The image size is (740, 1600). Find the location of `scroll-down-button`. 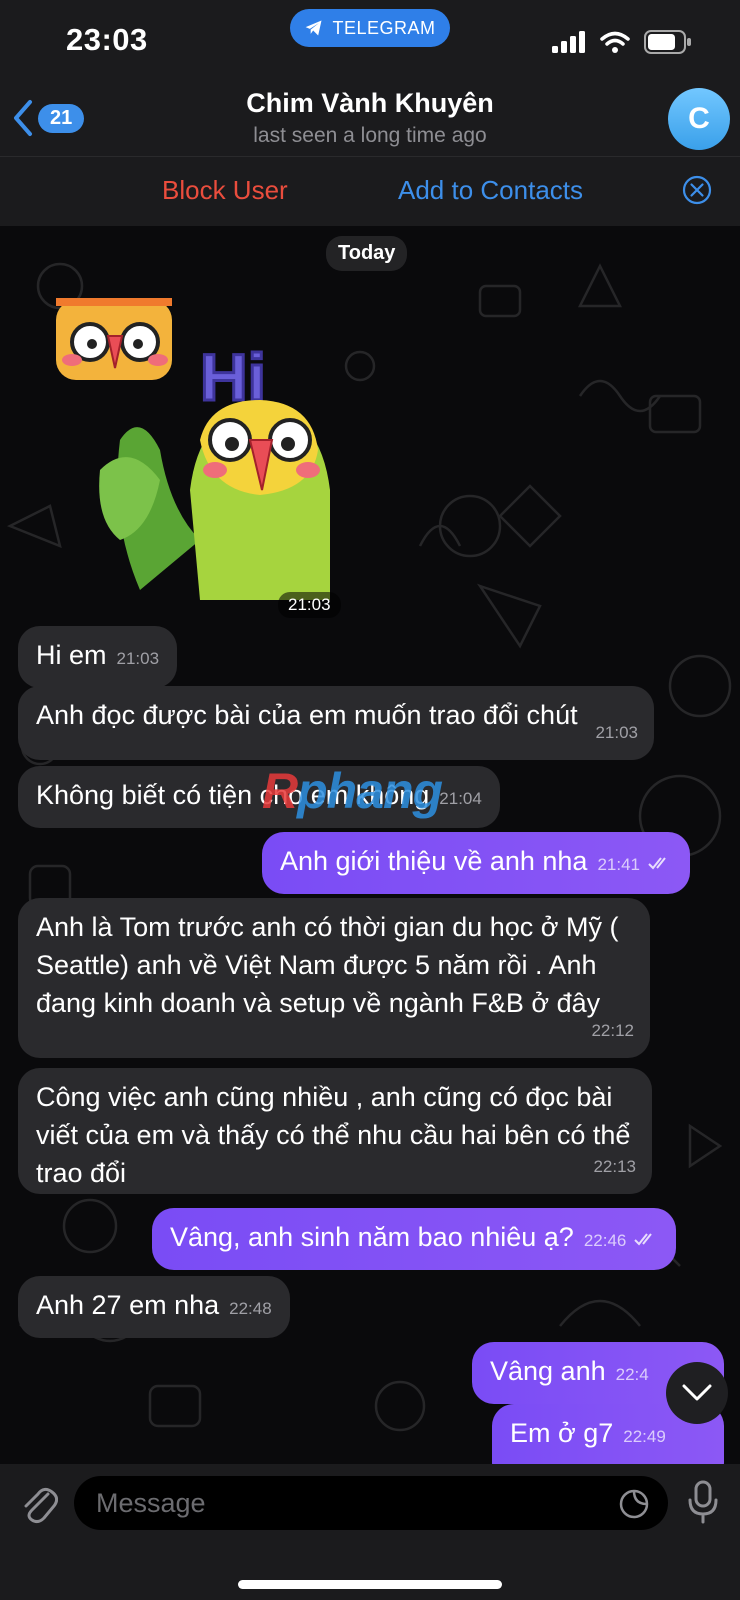

scroll-down-button is located at coordinates (697, 1393).